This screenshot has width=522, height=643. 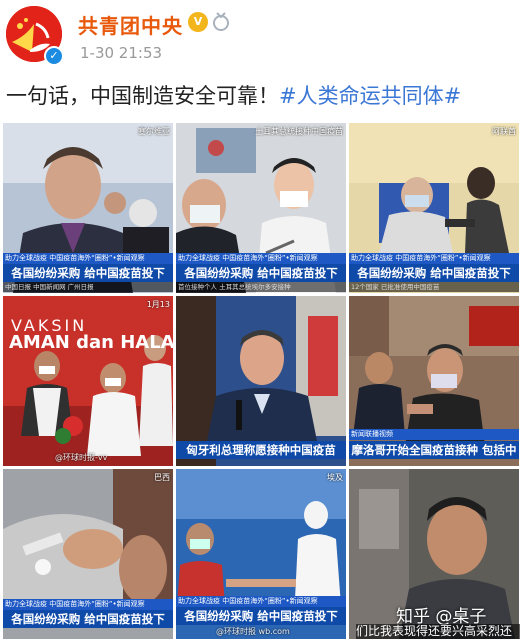 I want to click on grid-image-7: 巴西 助力全球战疫 中国疫苗海外“圈粉”•新闻观察 各国纷纷采购 给中国疫苗投下, so click(x=88, y=554).